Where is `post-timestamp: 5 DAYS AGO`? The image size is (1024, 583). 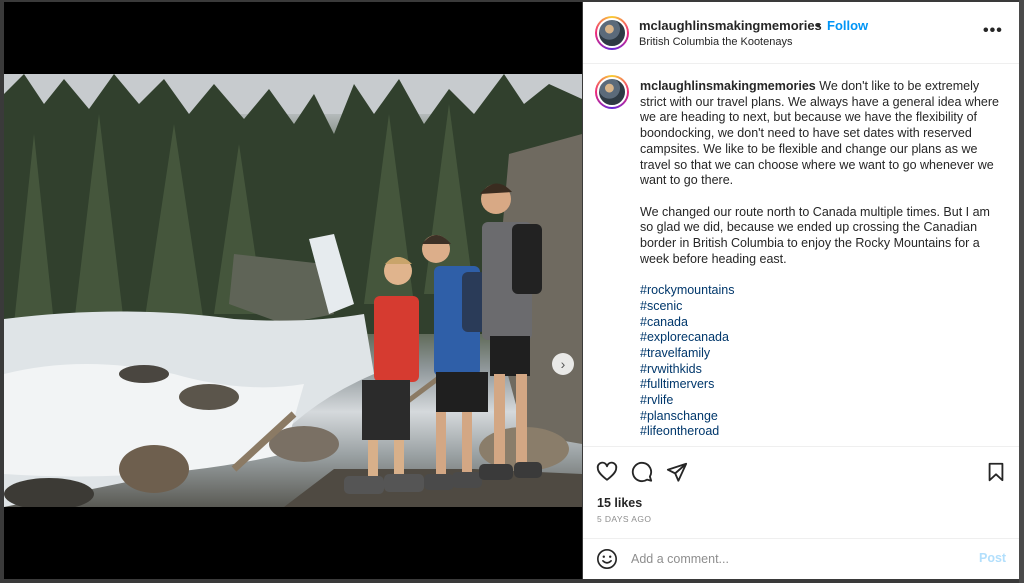
post-timestamp: 5 DAYS AGO is located at coordinates (624, 519).